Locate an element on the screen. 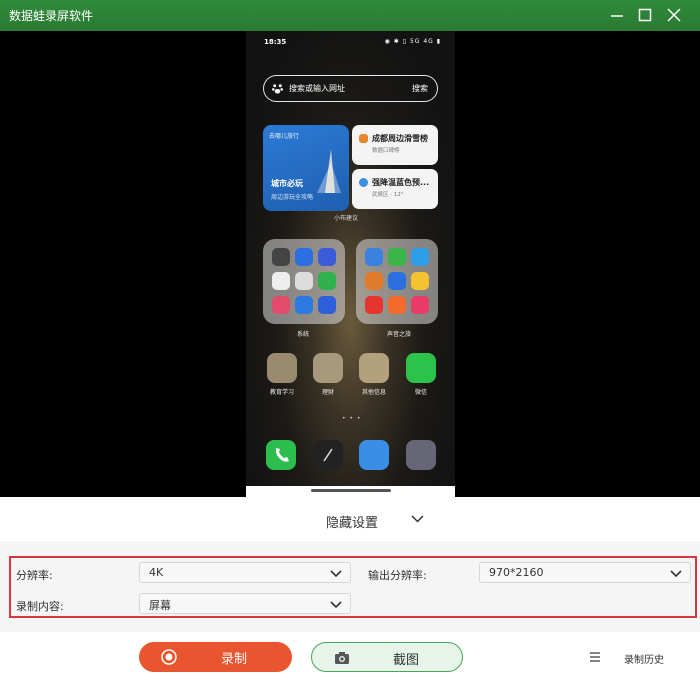 Image resolution: width=700 pixels, height=680 pixels. browser-search-bar: 搜索或输入网址 搜索 is located at coordinates (350, 88).